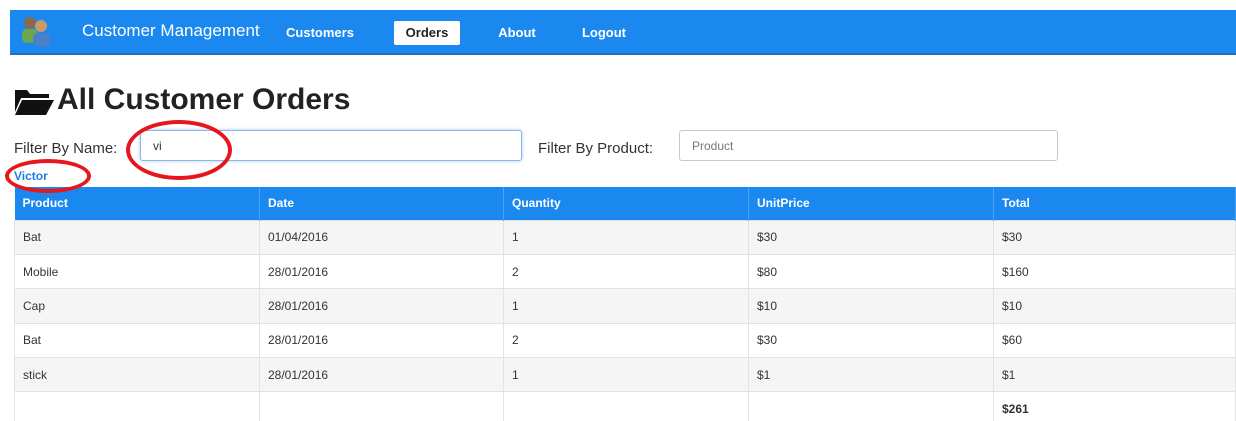 The width and height of the screenshot is (1236, 421). I want to click on nav-orders: Orders, so click(427, 33).